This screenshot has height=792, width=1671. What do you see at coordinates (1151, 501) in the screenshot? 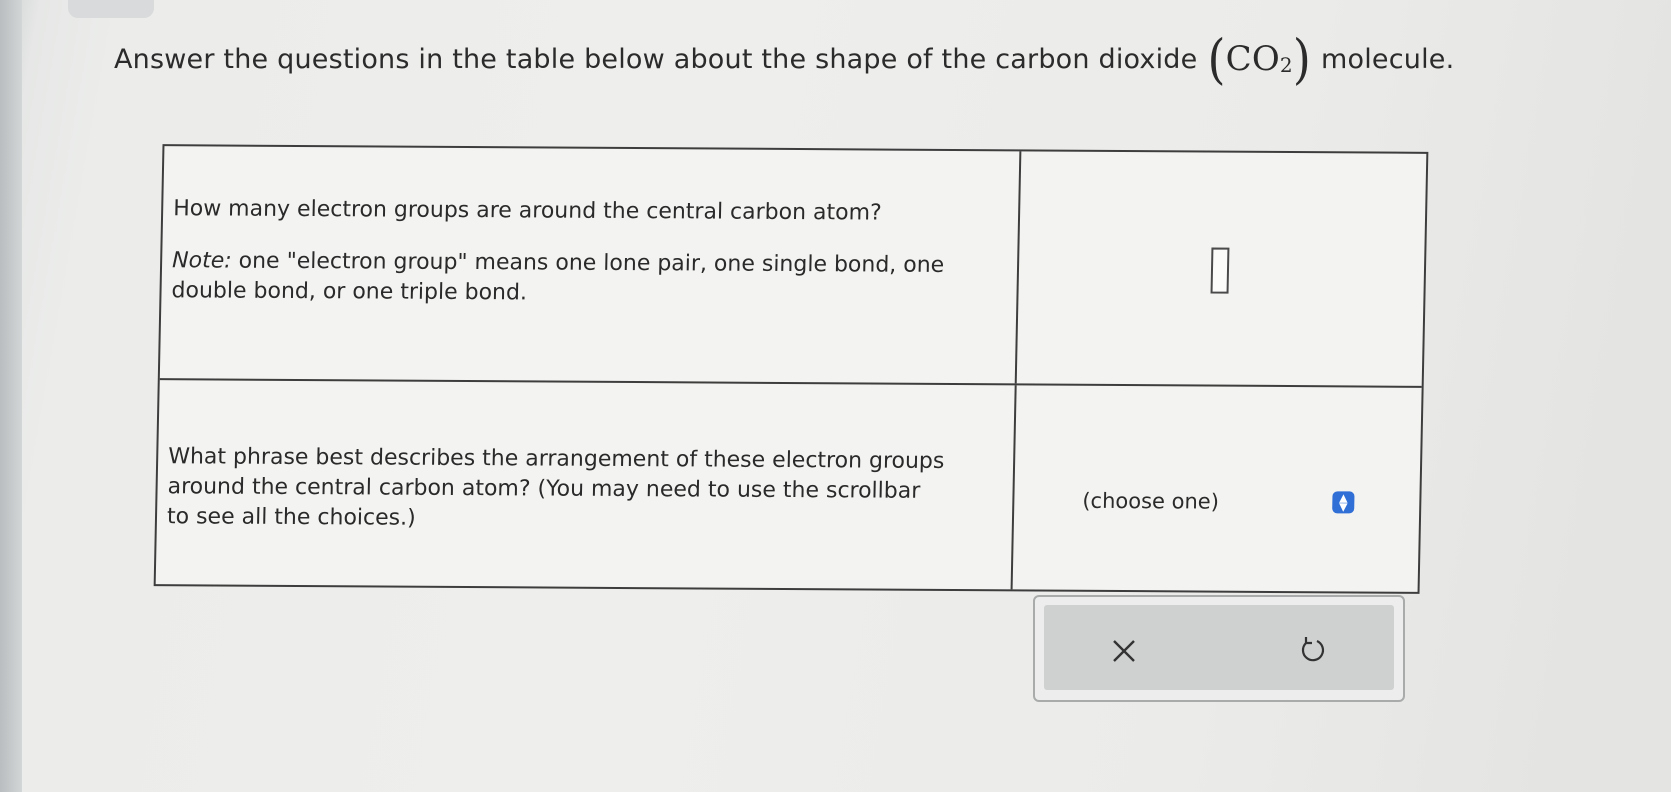
I see `select-value: (choose one)` at bounding box center [1151, 501].